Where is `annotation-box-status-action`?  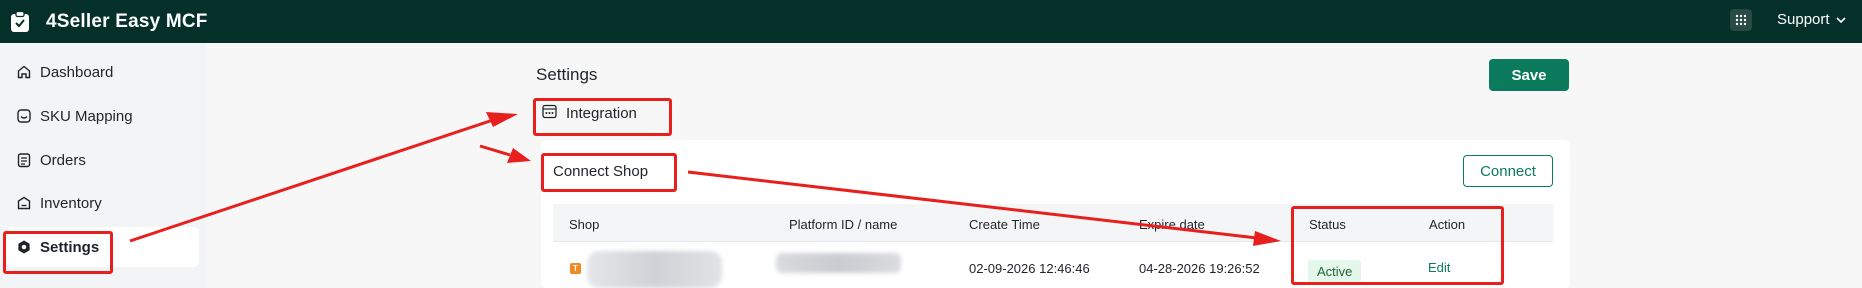
annotation-box-status-action is located at coordinates (1397, 245).